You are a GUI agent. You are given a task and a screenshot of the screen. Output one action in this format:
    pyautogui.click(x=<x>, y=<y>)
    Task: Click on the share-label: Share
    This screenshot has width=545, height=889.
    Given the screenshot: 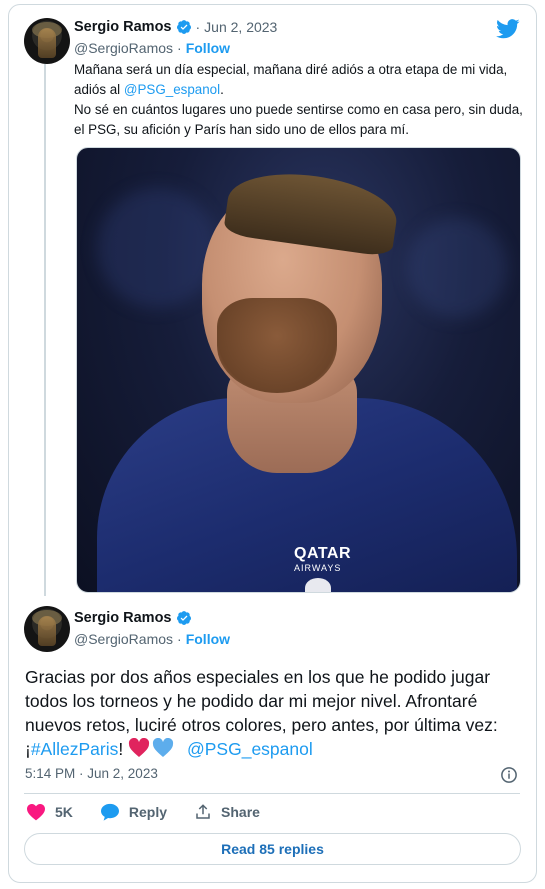 What is the action you would take?
    pyautogui.click(x=240, y=812)
    